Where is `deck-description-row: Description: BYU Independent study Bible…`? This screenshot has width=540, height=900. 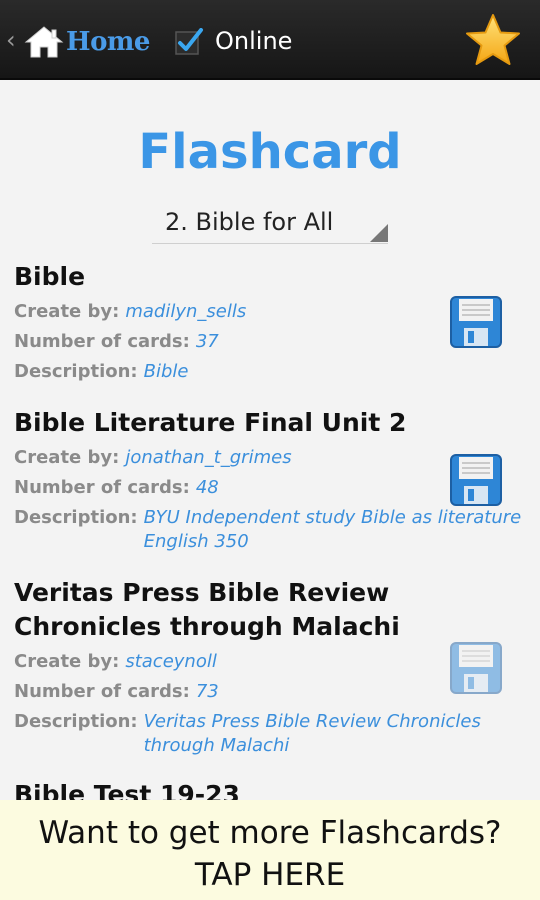 deck-description-row: Description: BYU Independent study Bible… is located at coordinates (275, 530).